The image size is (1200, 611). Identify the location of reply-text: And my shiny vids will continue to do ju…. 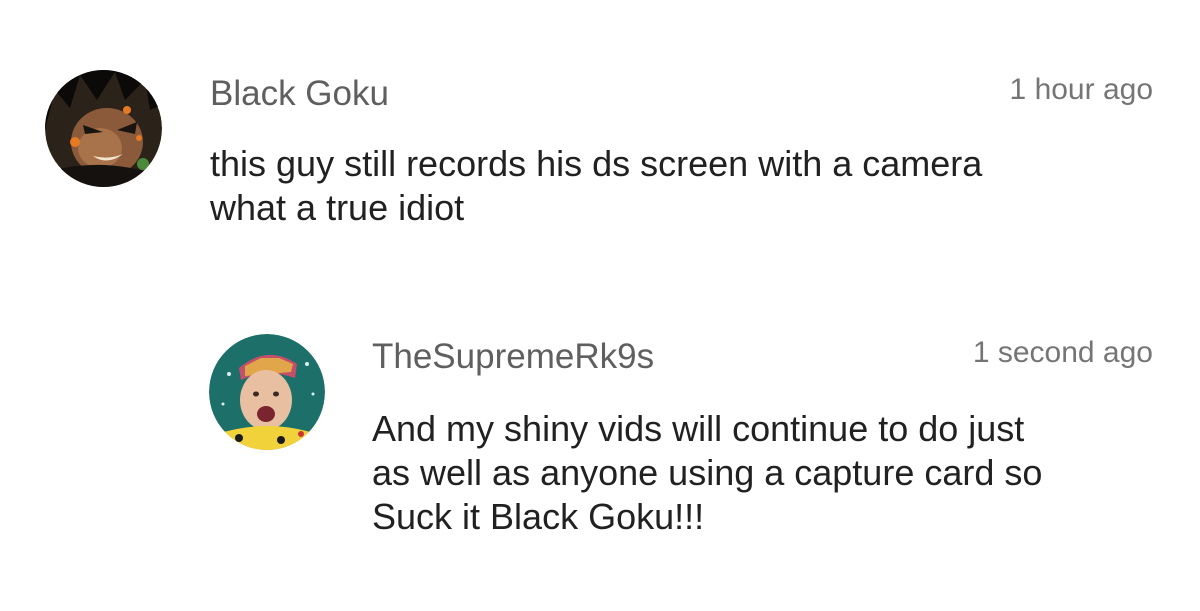
(707, 473).